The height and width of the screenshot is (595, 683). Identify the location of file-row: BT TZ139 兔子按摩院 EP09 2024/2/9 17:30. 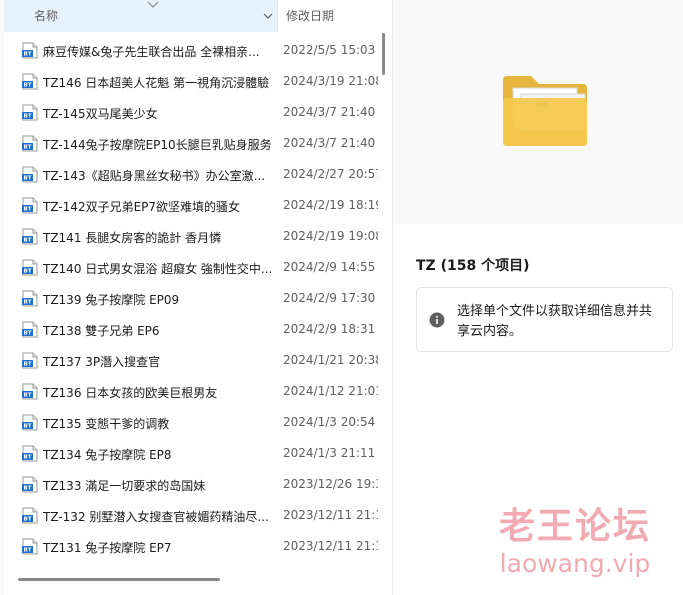
(191, 298).